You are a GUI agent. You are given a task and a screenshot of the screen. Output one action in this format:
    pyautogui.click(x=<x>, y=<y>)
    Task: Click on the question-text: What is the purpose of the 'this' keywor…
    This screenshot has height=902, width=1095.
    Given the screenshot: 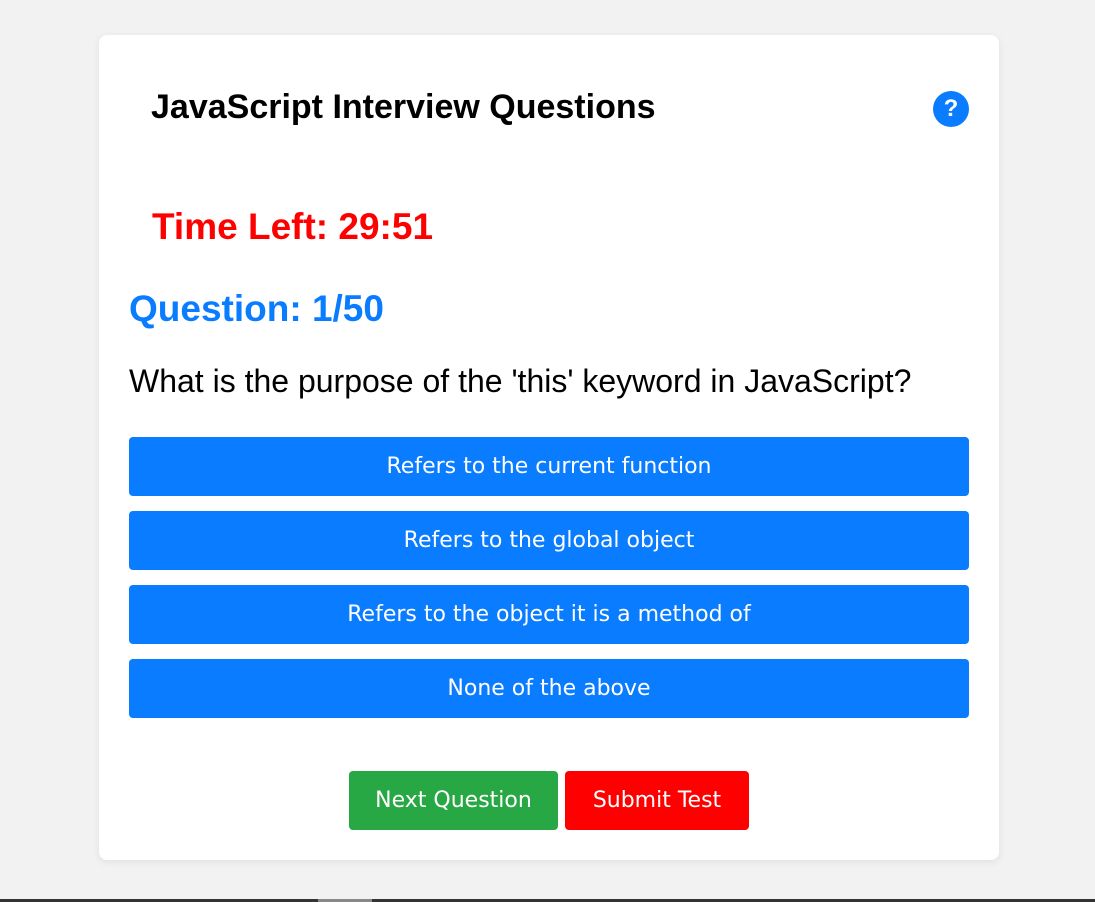 What is the action you would take?
    pyautogui.click(x=520, y=381)
    